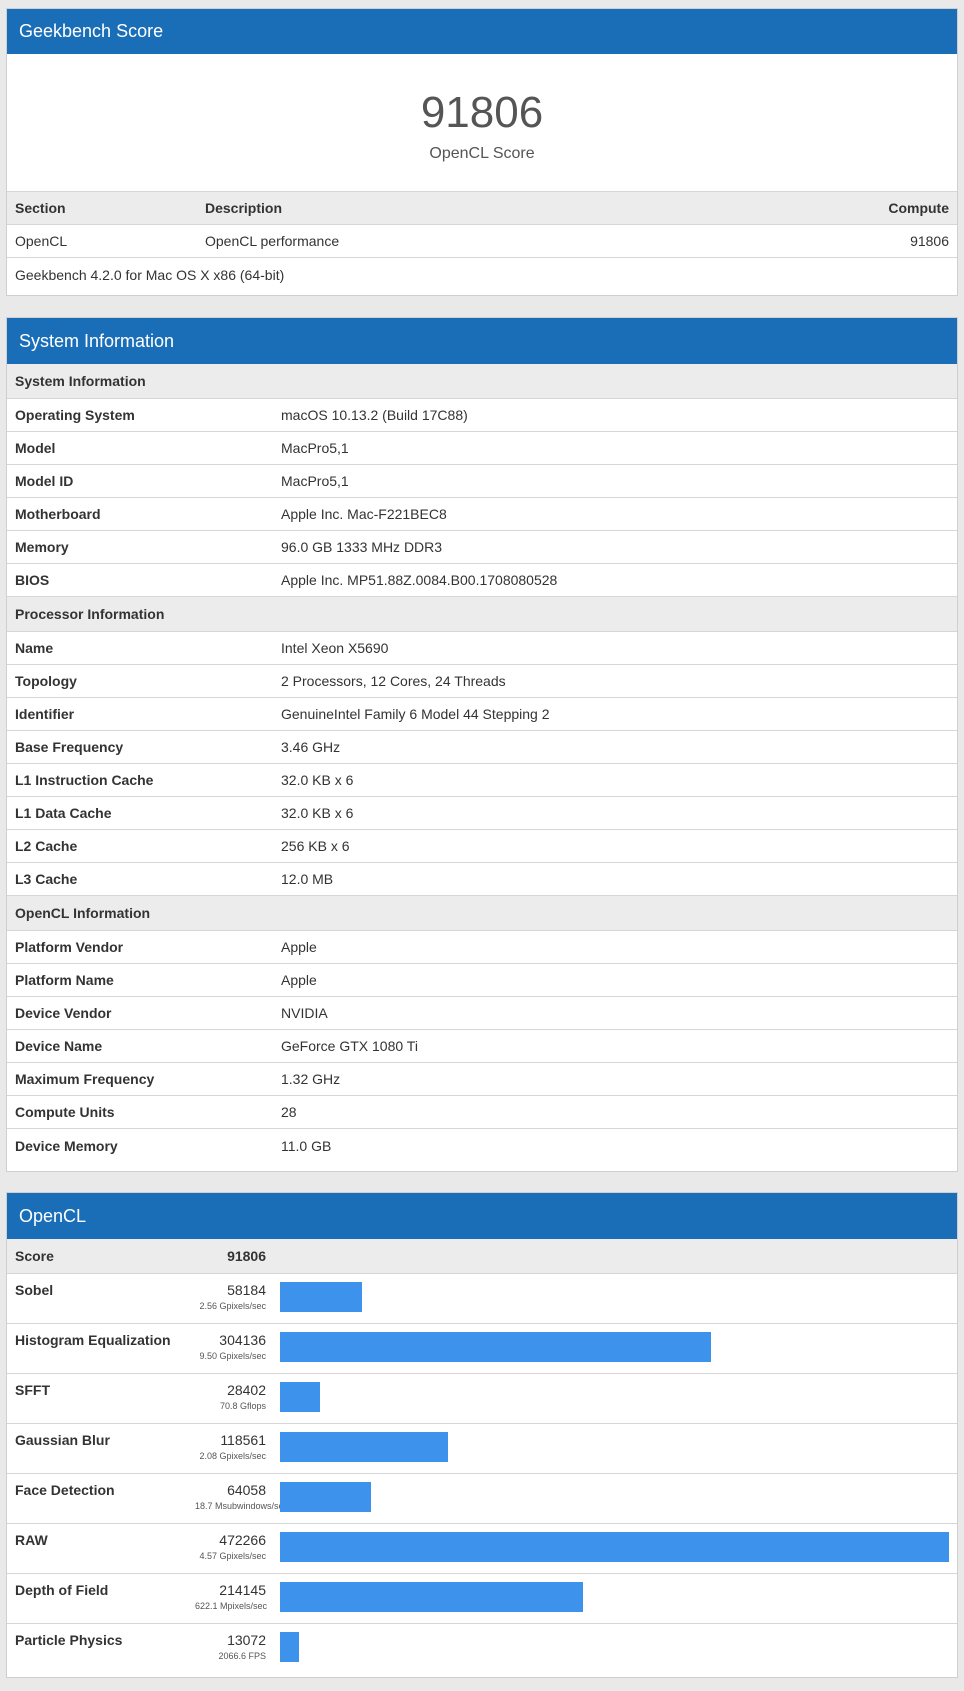  I want to click on benchmark-row-sobel: Sobel 58184 2.56 Gpixels/sec, so click(482, 1299).